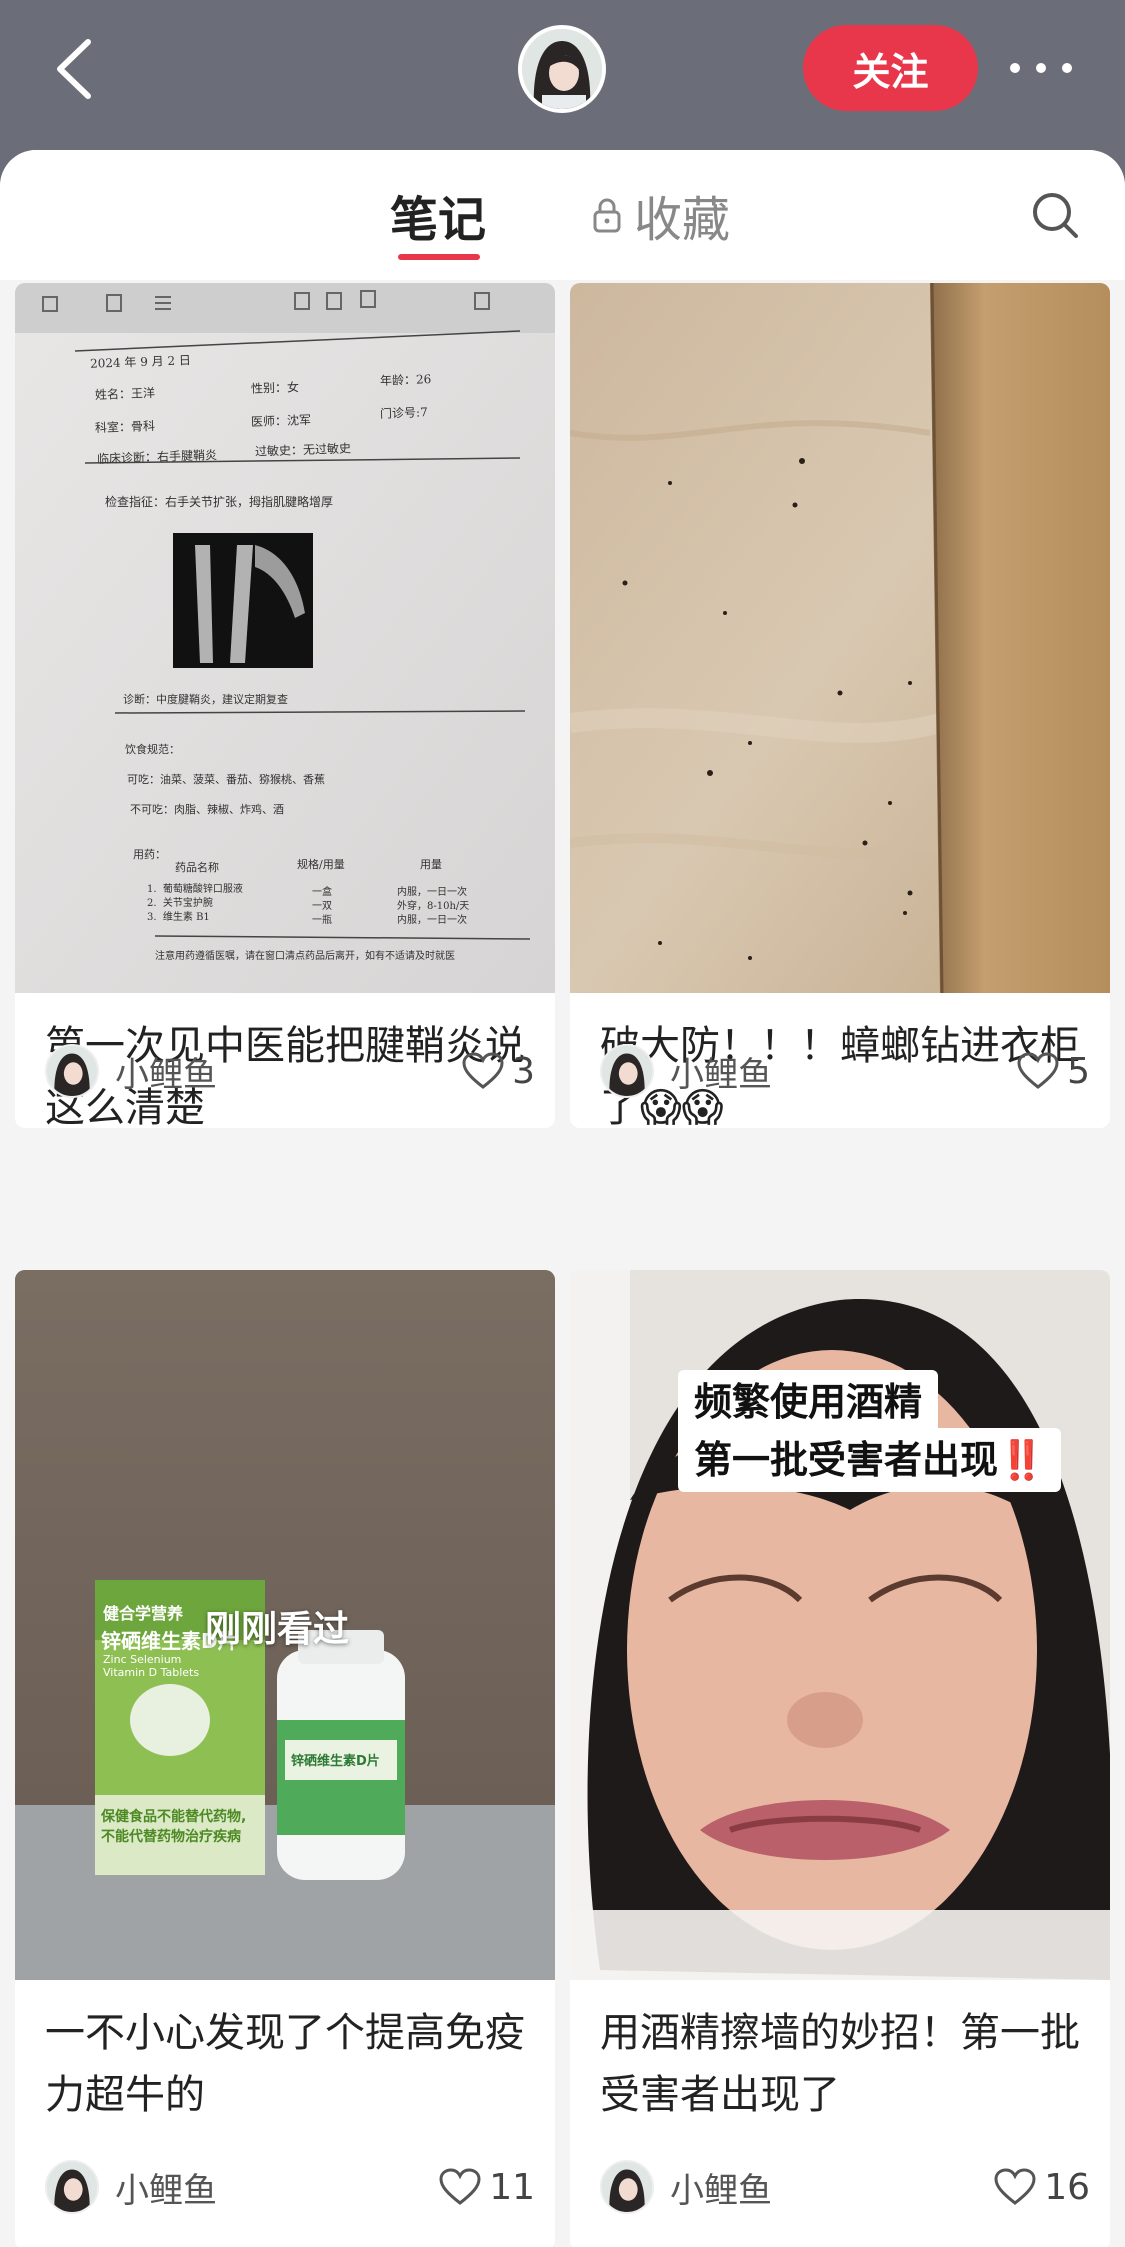 The width and height of the screenshot is (1125, 2247). Describe the element at coordinates (197, 867) in the screenshot. I see `doc-med-header-name: 药品名称` at that location.